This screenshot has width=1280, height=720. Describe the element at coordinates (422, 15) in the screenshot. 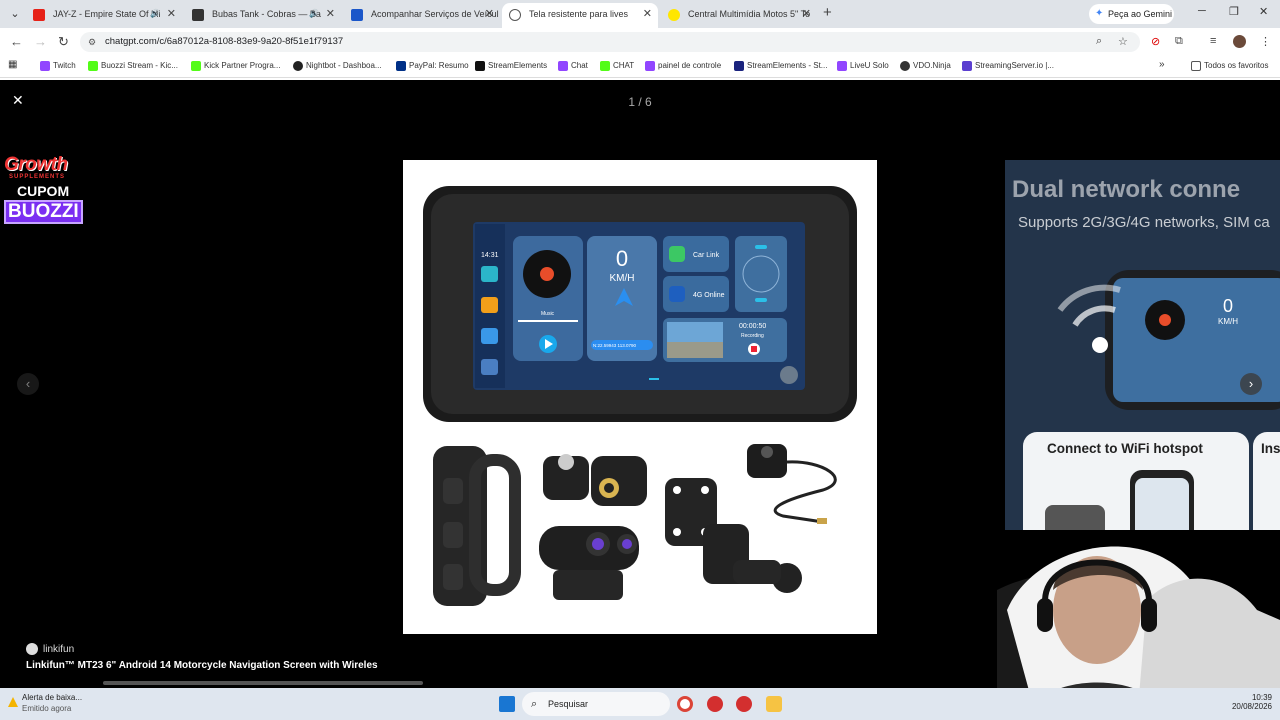

I see `tab-acompanhar: Acompanhar Serviços de Veícul ✕` at that location.